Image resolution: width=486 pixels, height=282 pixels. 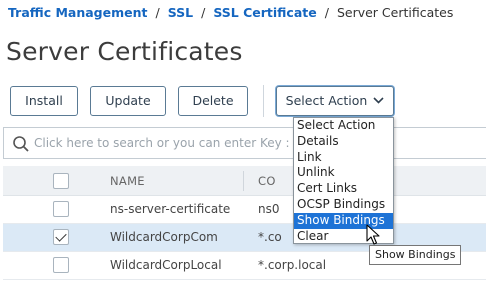 I want to click on column-resize-handle, so click(x=243, y=181).